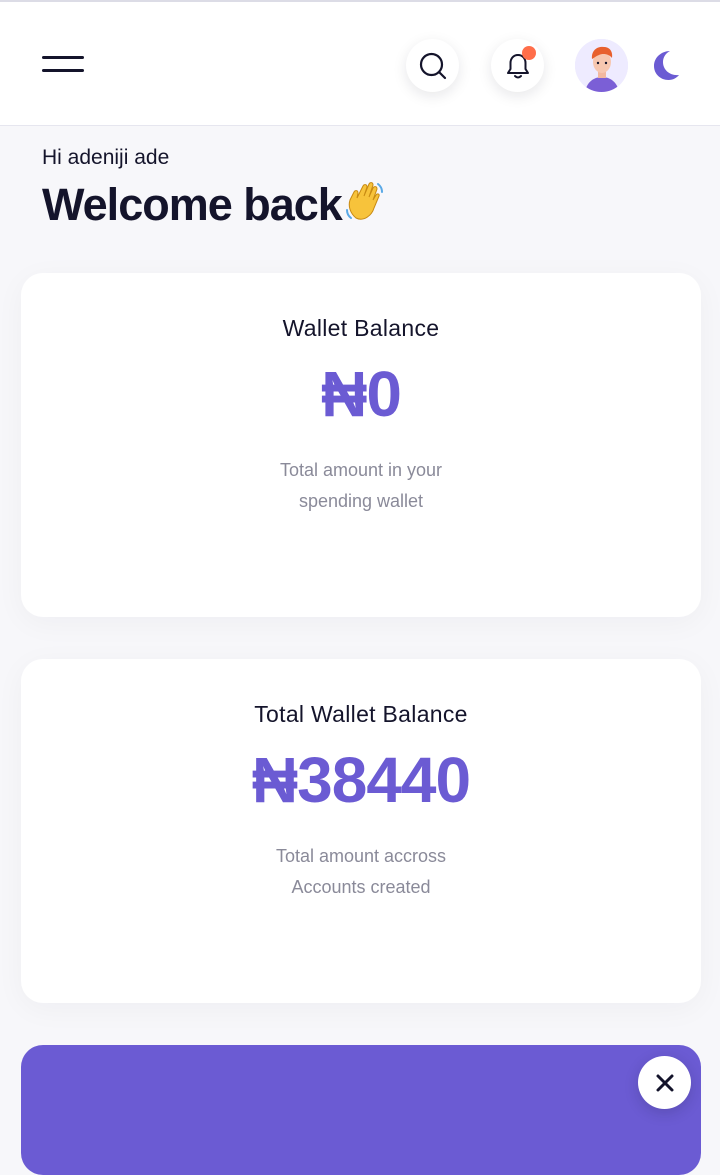 This screenshot has height=1175, width=720. What do you see at coordinates (361, 501) in the screenshot?
I see `card-description-line: spending wallet` at bounding box center [361, 501].